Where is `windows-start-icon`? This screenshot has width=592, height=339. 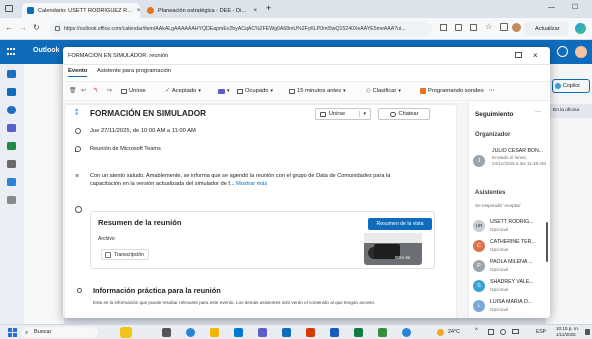 windows-start-icon is located at coordinates (12, 332).